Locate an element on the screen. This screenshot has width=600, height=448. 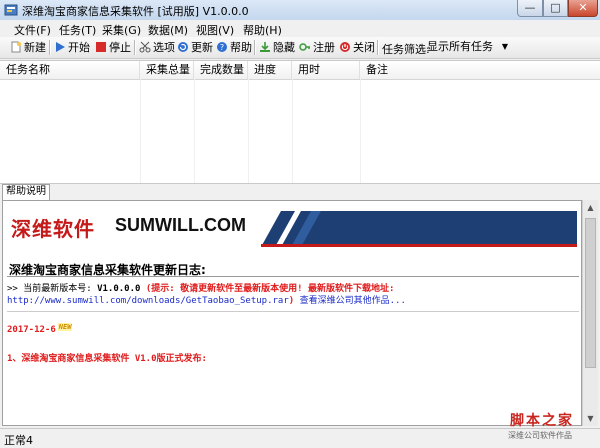
release-note: 1、深维淘宝商家信息采集软件 V1.0版正式发布: is located at coordinates (107, 359).